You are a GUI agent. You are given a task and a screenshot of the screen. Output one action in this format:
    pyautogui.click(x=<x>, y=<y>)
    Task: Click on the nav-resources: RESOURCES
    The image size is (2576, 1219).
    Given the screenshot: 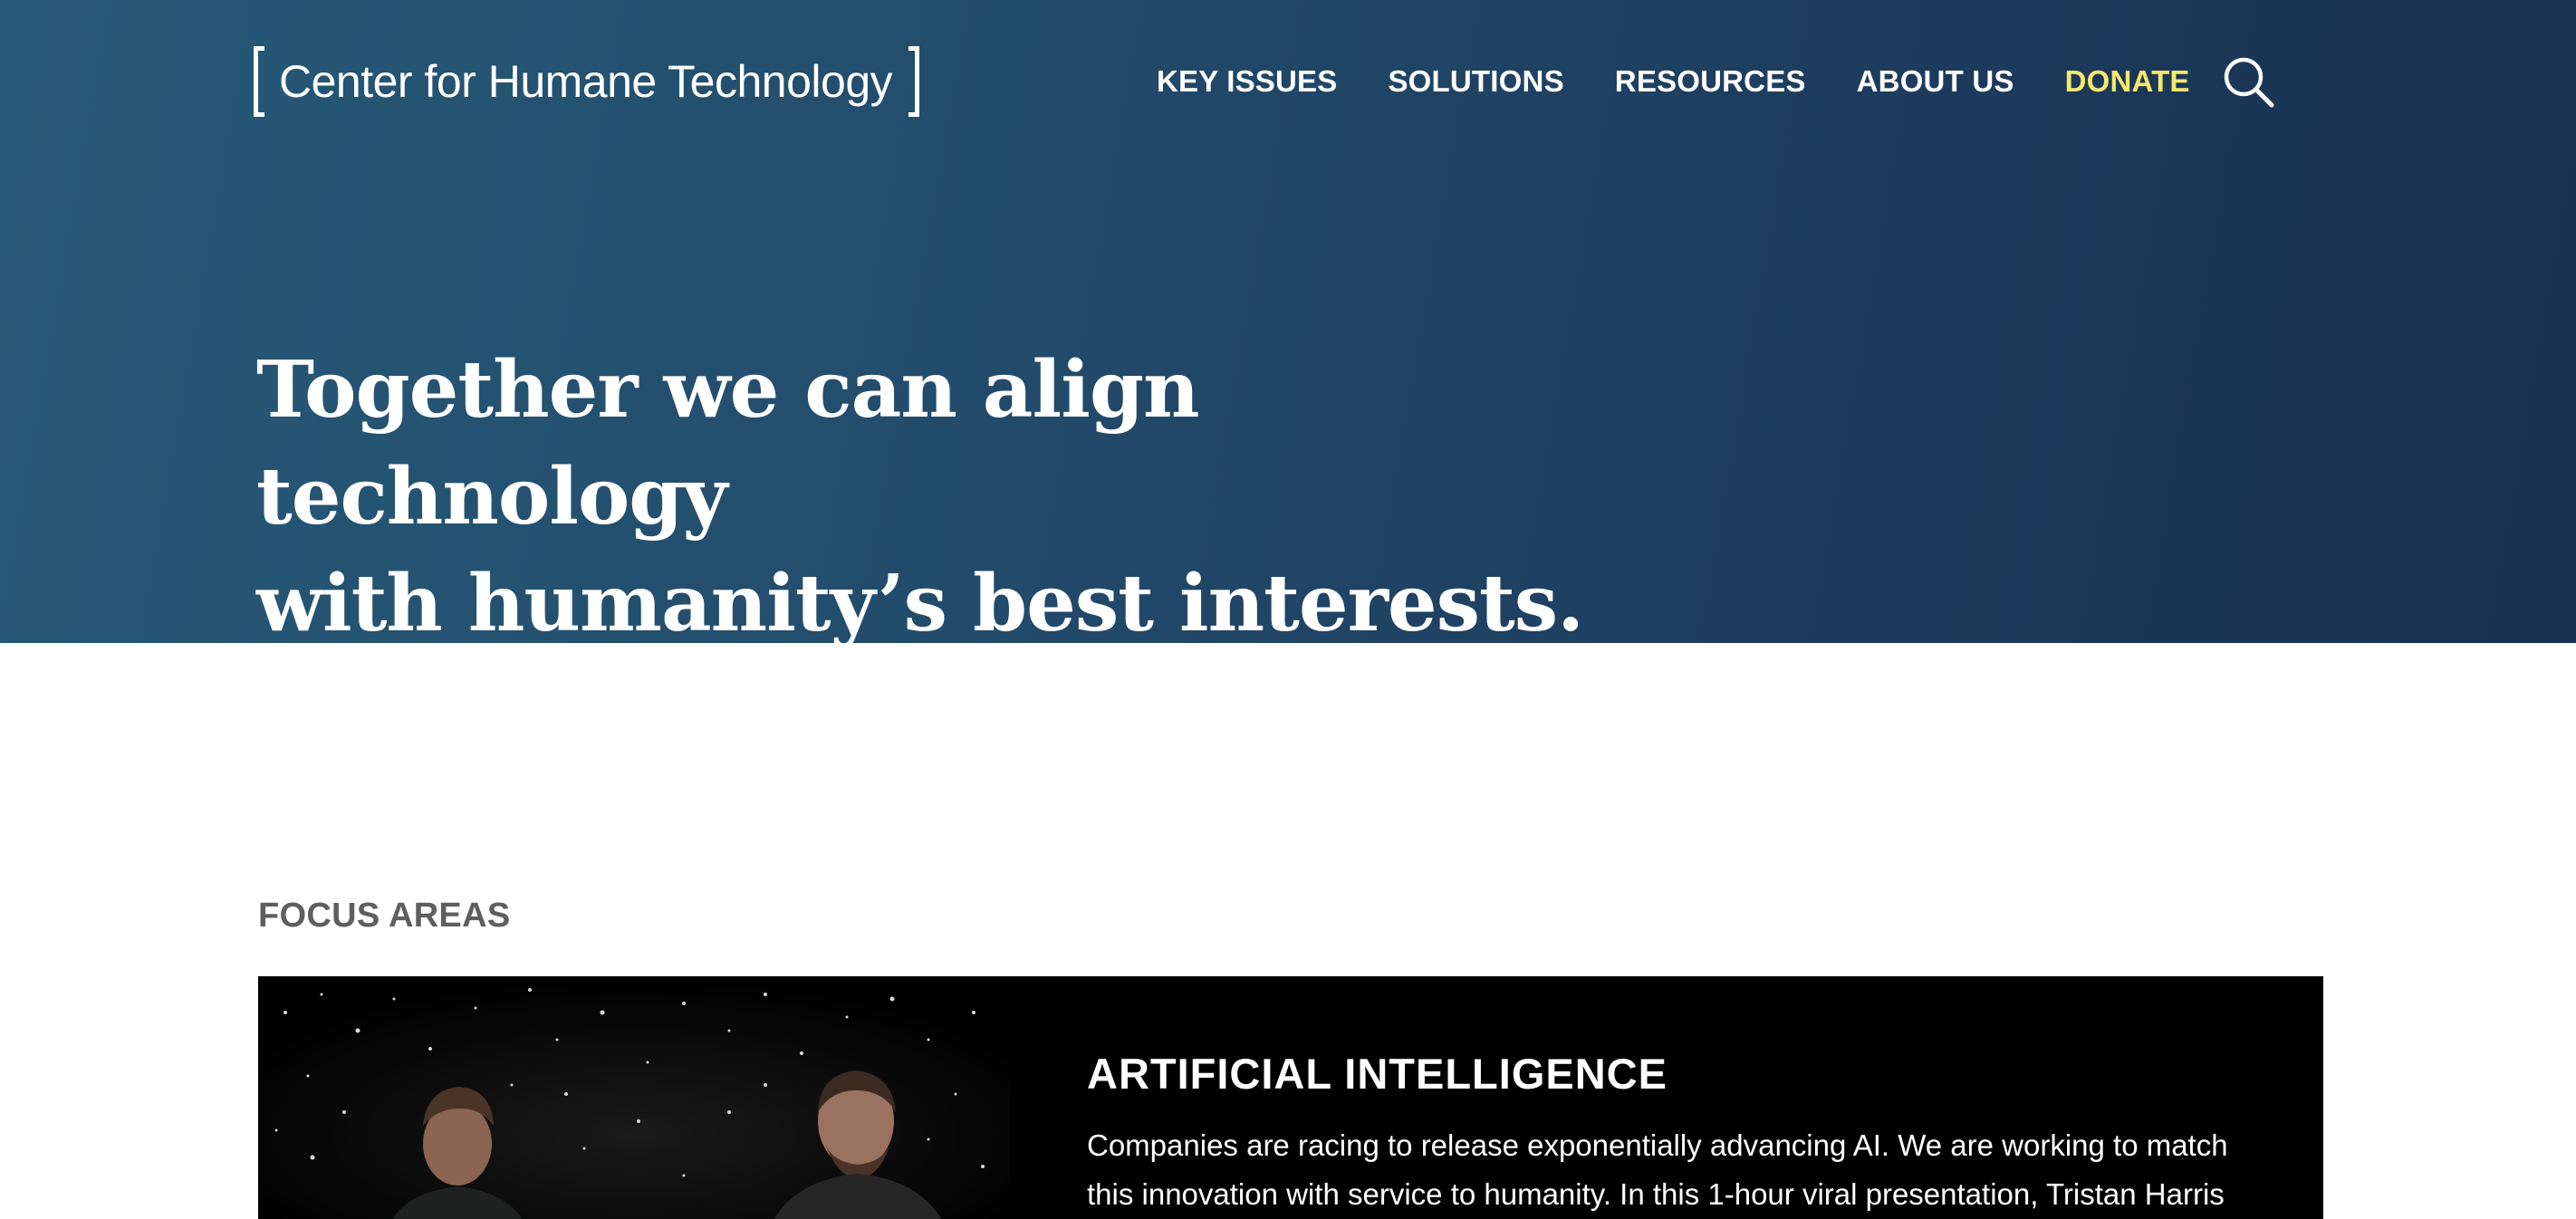 What is the action you would take?
    pyautogui.click(x=1710, y=82)
    